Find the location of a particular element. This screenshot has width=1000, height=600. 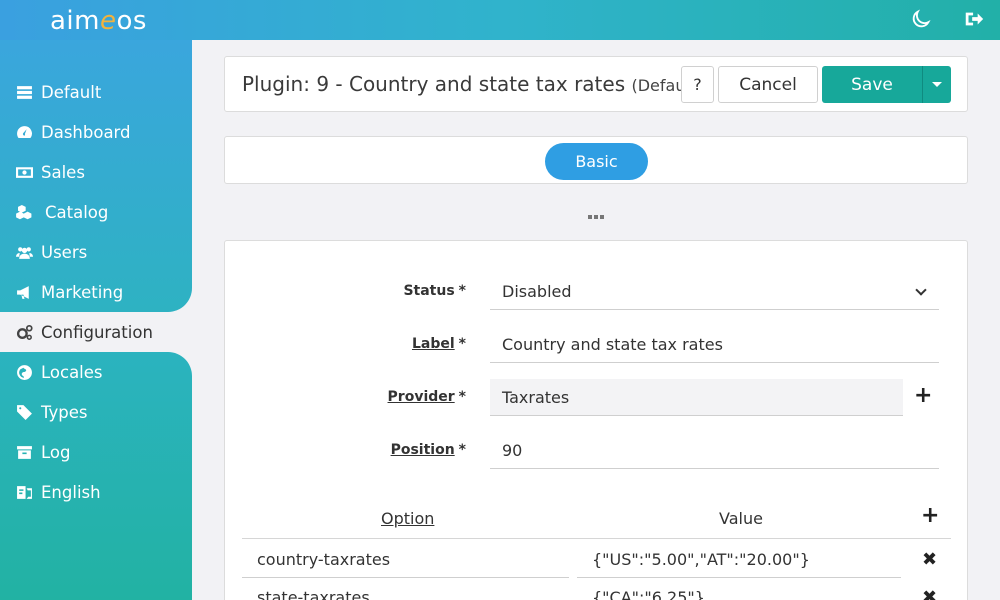

sidebar-item-label: Dashboard is located at coordinates (86, 132).